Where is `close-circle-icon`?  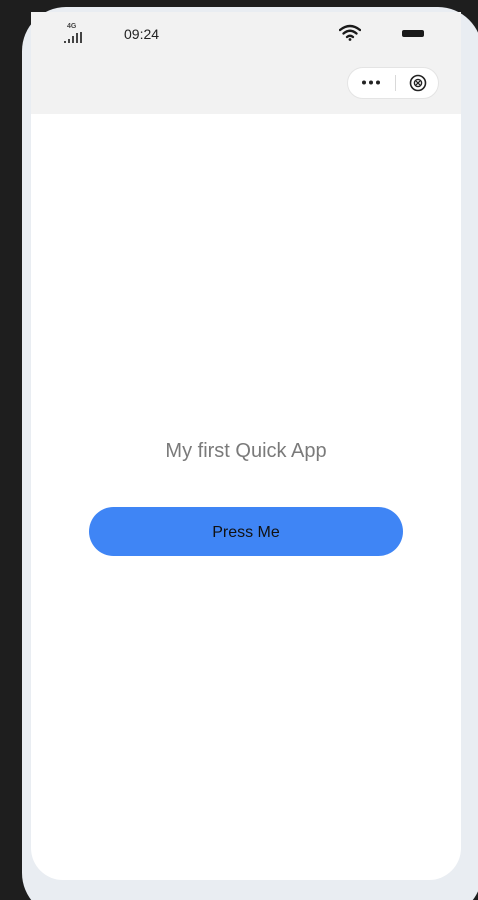 close-circle-icon is located at coordinates (418, 83).